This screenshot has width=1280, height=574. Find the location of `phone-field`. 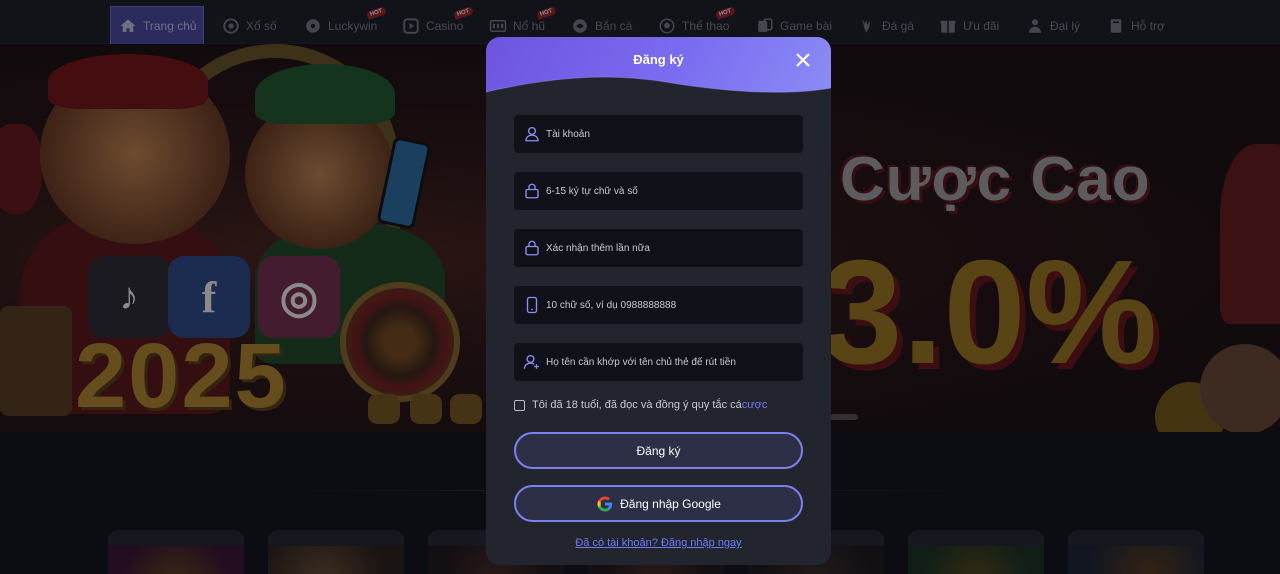

phone-field is located at coordinates (658, 305).